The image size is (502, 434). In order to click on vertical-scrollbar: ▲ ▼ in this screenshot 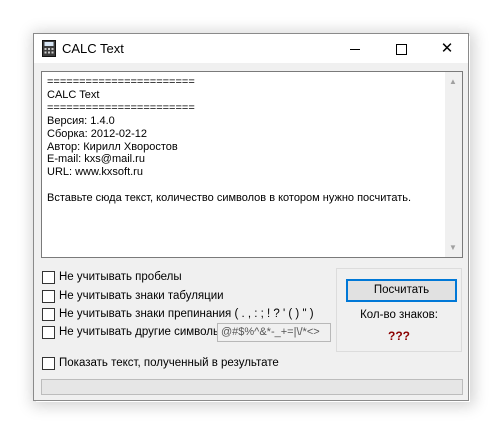, I will do `click(453, 164)`.